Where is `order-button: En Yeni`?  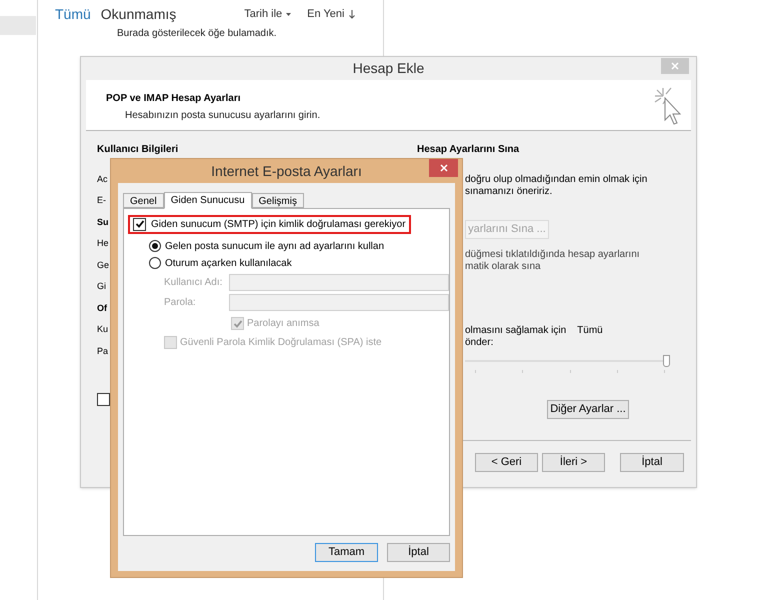
order-button: En Yeni is located at coordinates (330, 14).